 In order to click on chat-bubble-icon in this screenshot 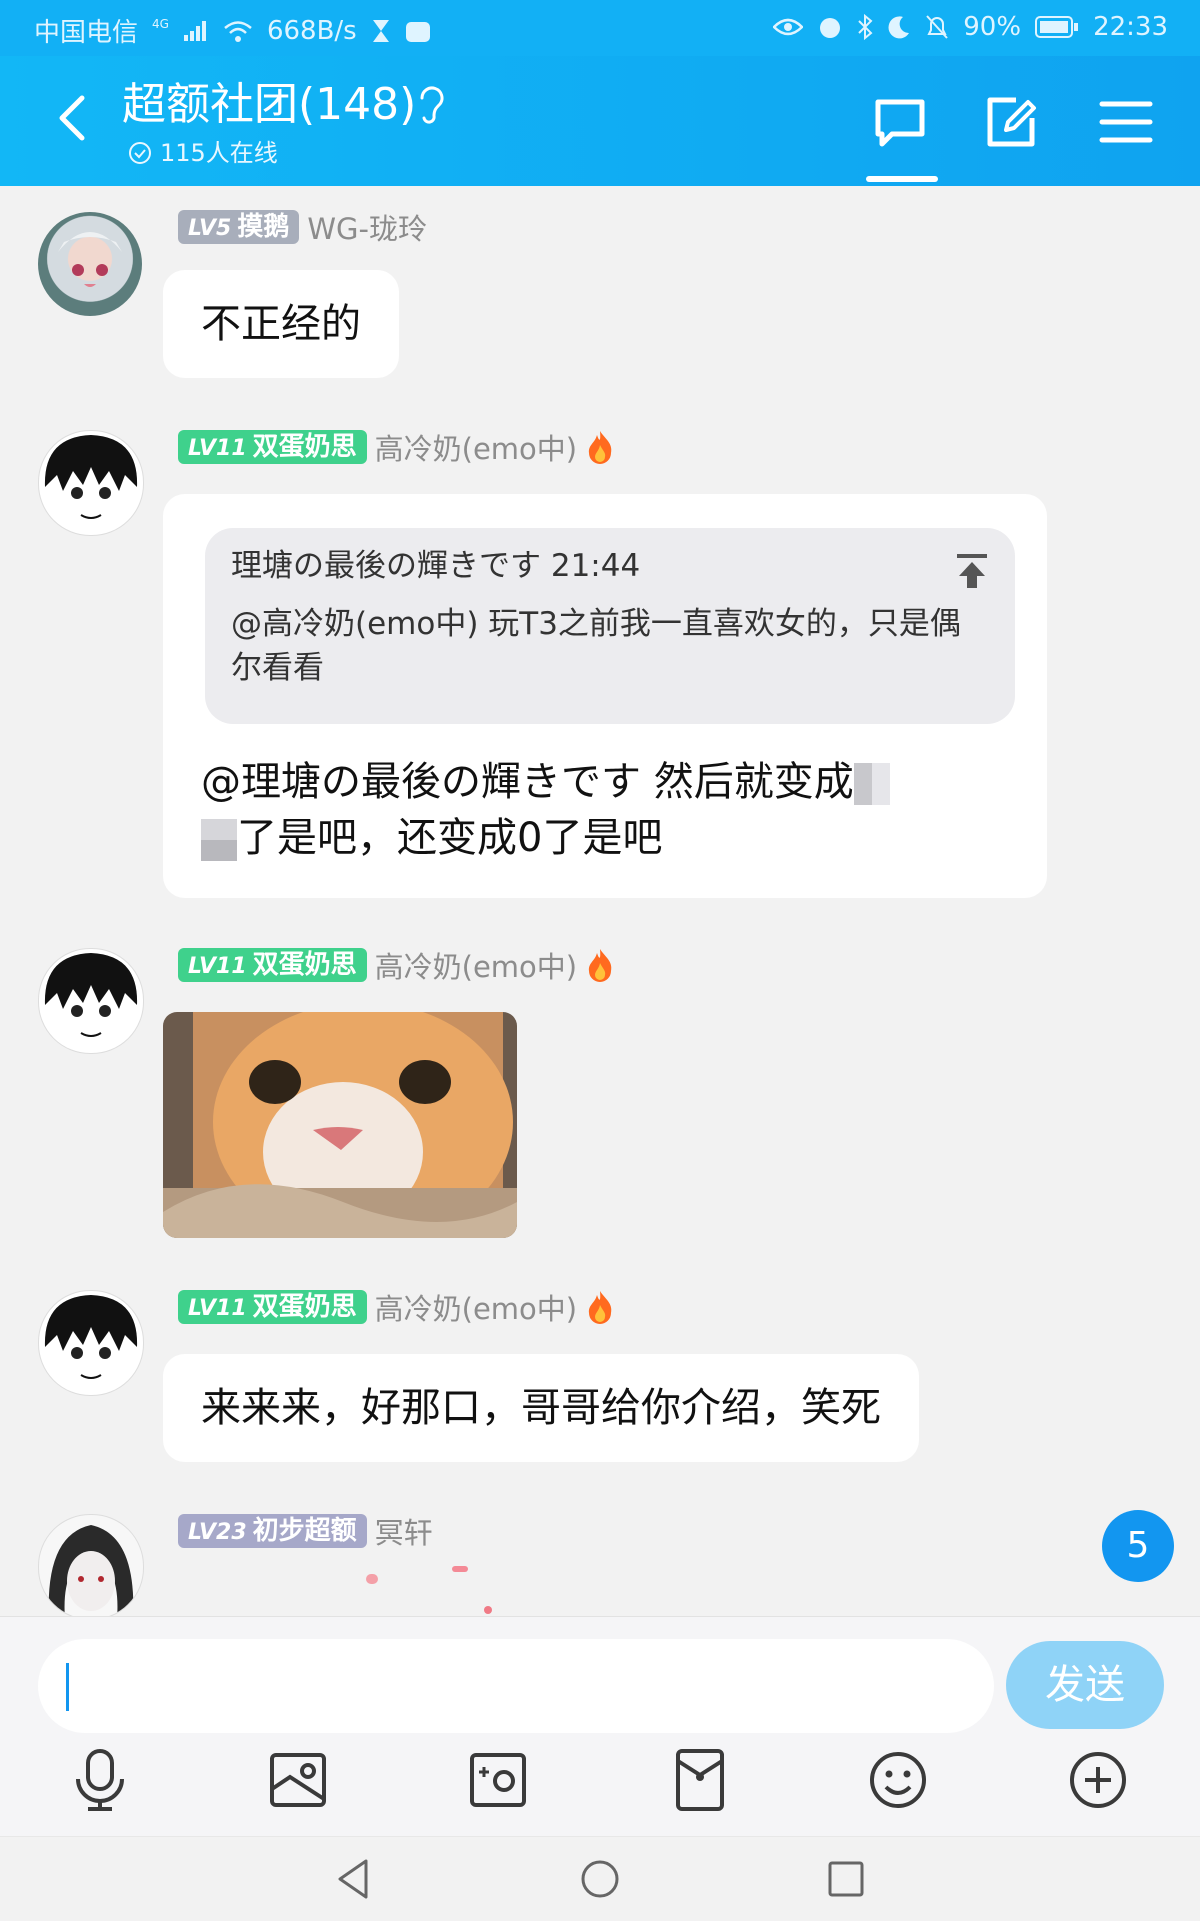, I will do `click(900, 122)`.